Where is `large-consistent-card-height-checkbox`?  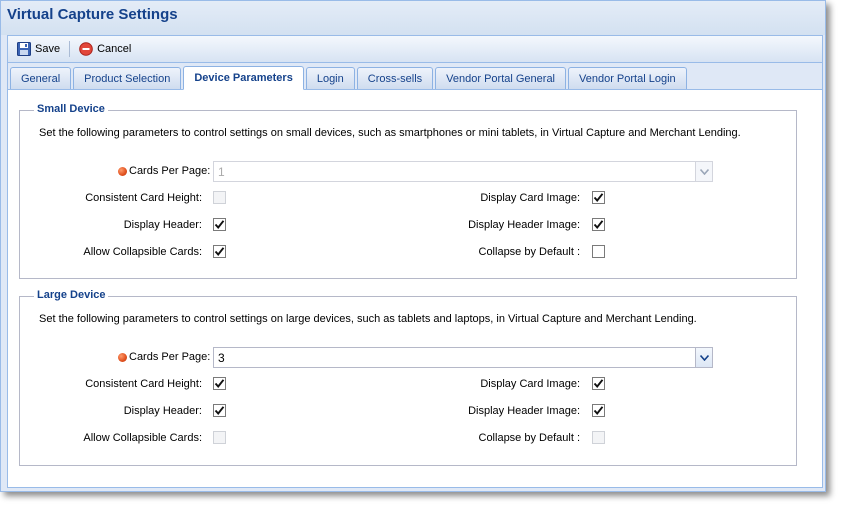 large-consistent-card-height-checkbox is located at coordinates (219, 383).